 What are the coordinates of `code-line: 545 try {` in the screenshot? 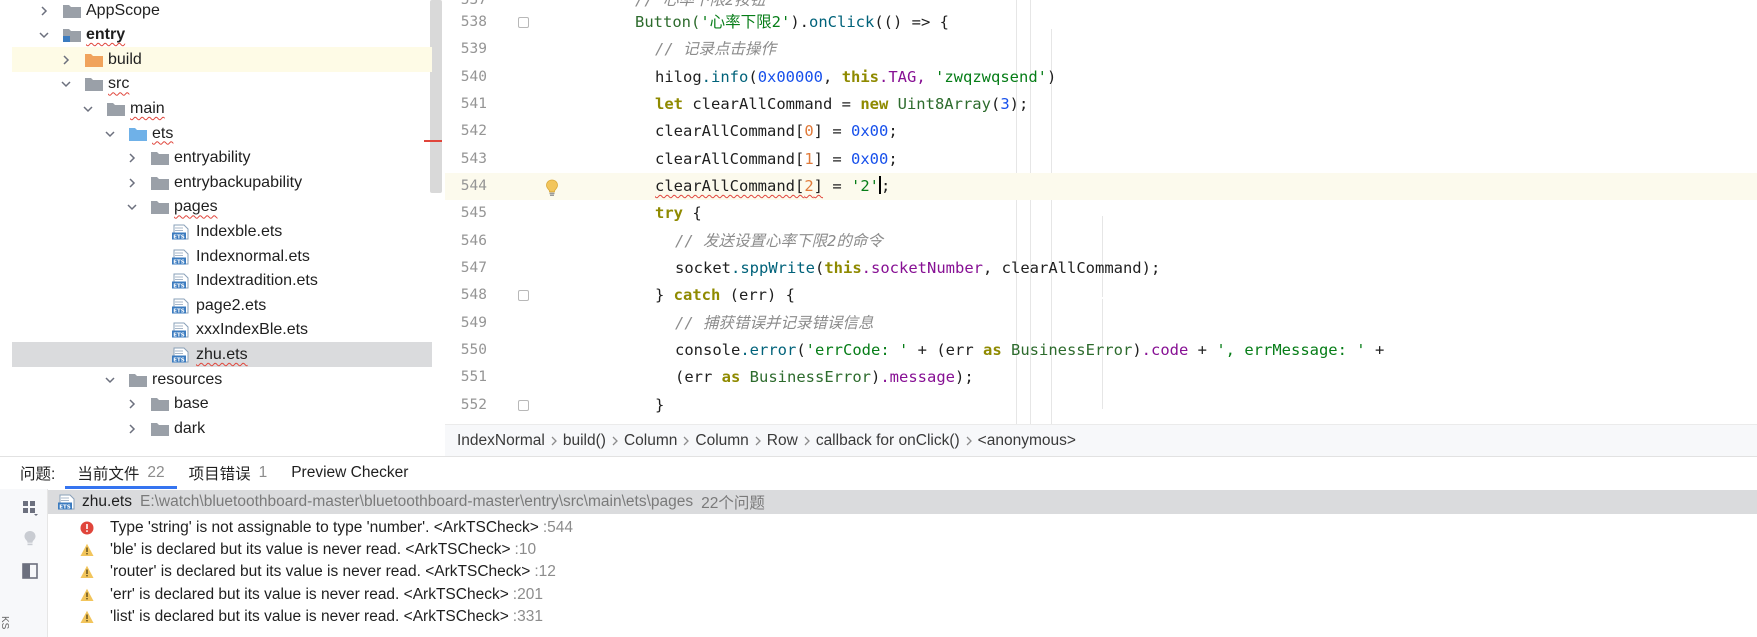 It's located at (1101, 213).